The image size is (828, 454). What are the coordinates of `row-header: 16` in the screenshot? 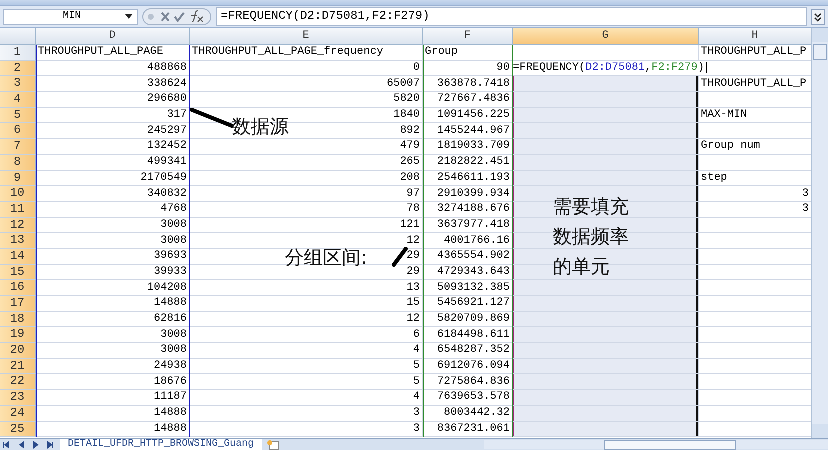 It's located at (18, 288).